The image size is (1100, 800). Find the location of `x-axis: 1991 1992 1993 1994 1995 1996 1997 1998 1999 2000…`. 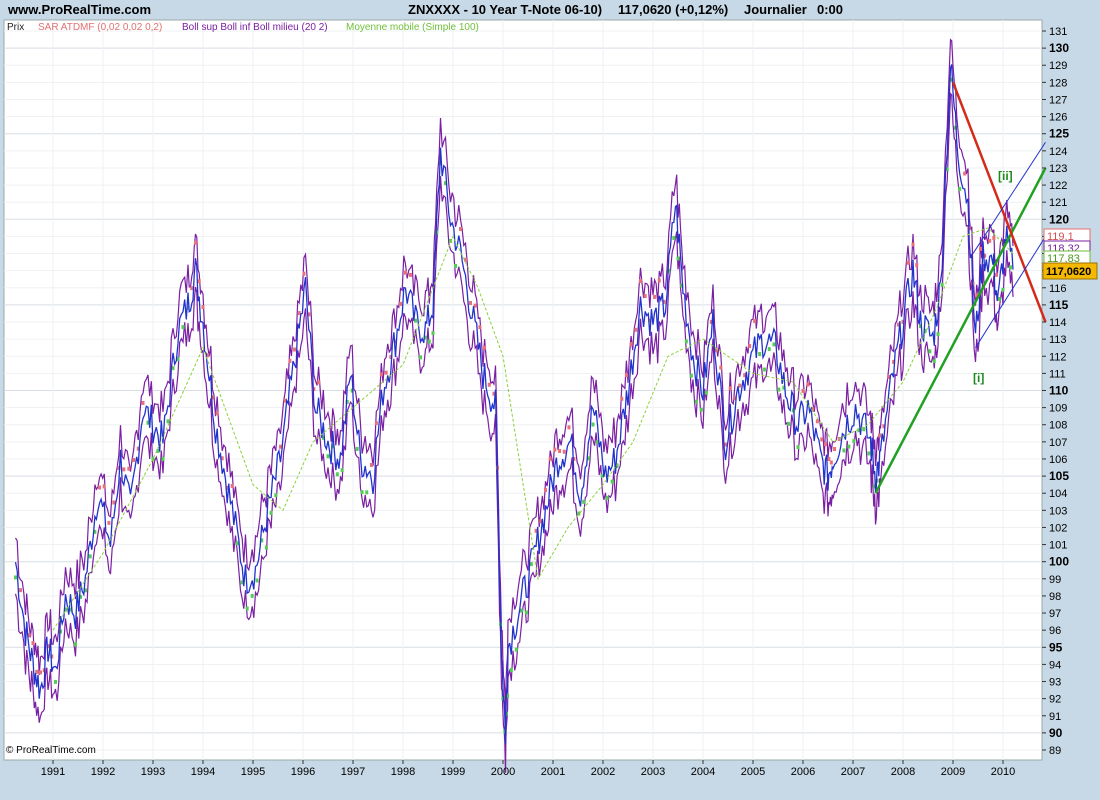

x-axis: 1991 1992 1993 1994 1995 1996 1997 1998 1999 2000… is located at coordinates (528, 769).